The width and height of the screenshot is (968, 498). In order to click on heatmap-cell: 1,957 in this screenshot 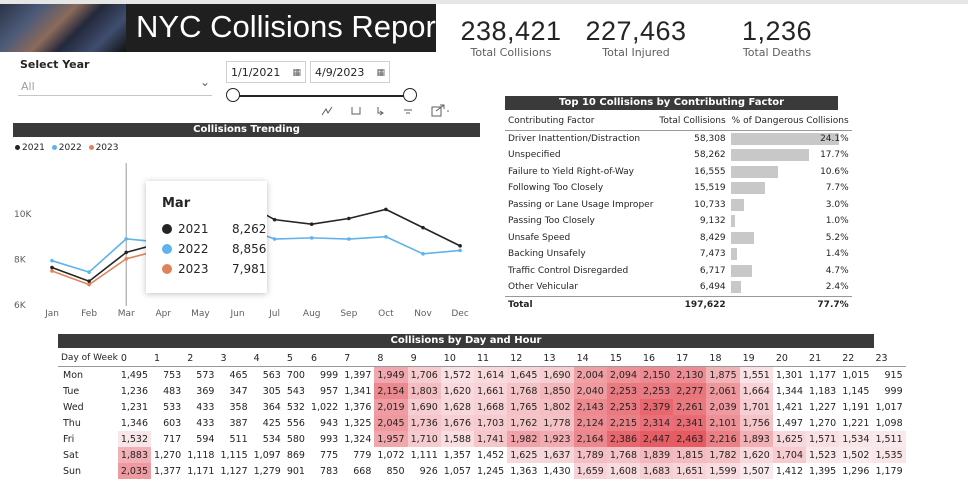, I will do `click(391, 439)`.